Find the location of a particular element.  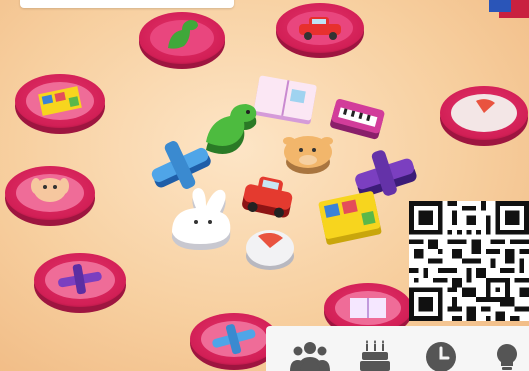

piece-book is located at coordinates (285, 100).